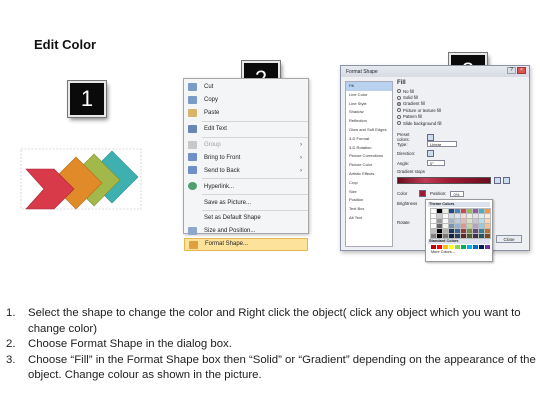 The height and width of the screenshot is (420, 560). Describe the element at coordinates (369, 209) in the screenshot. I see `category-item: Text Box` at that location.